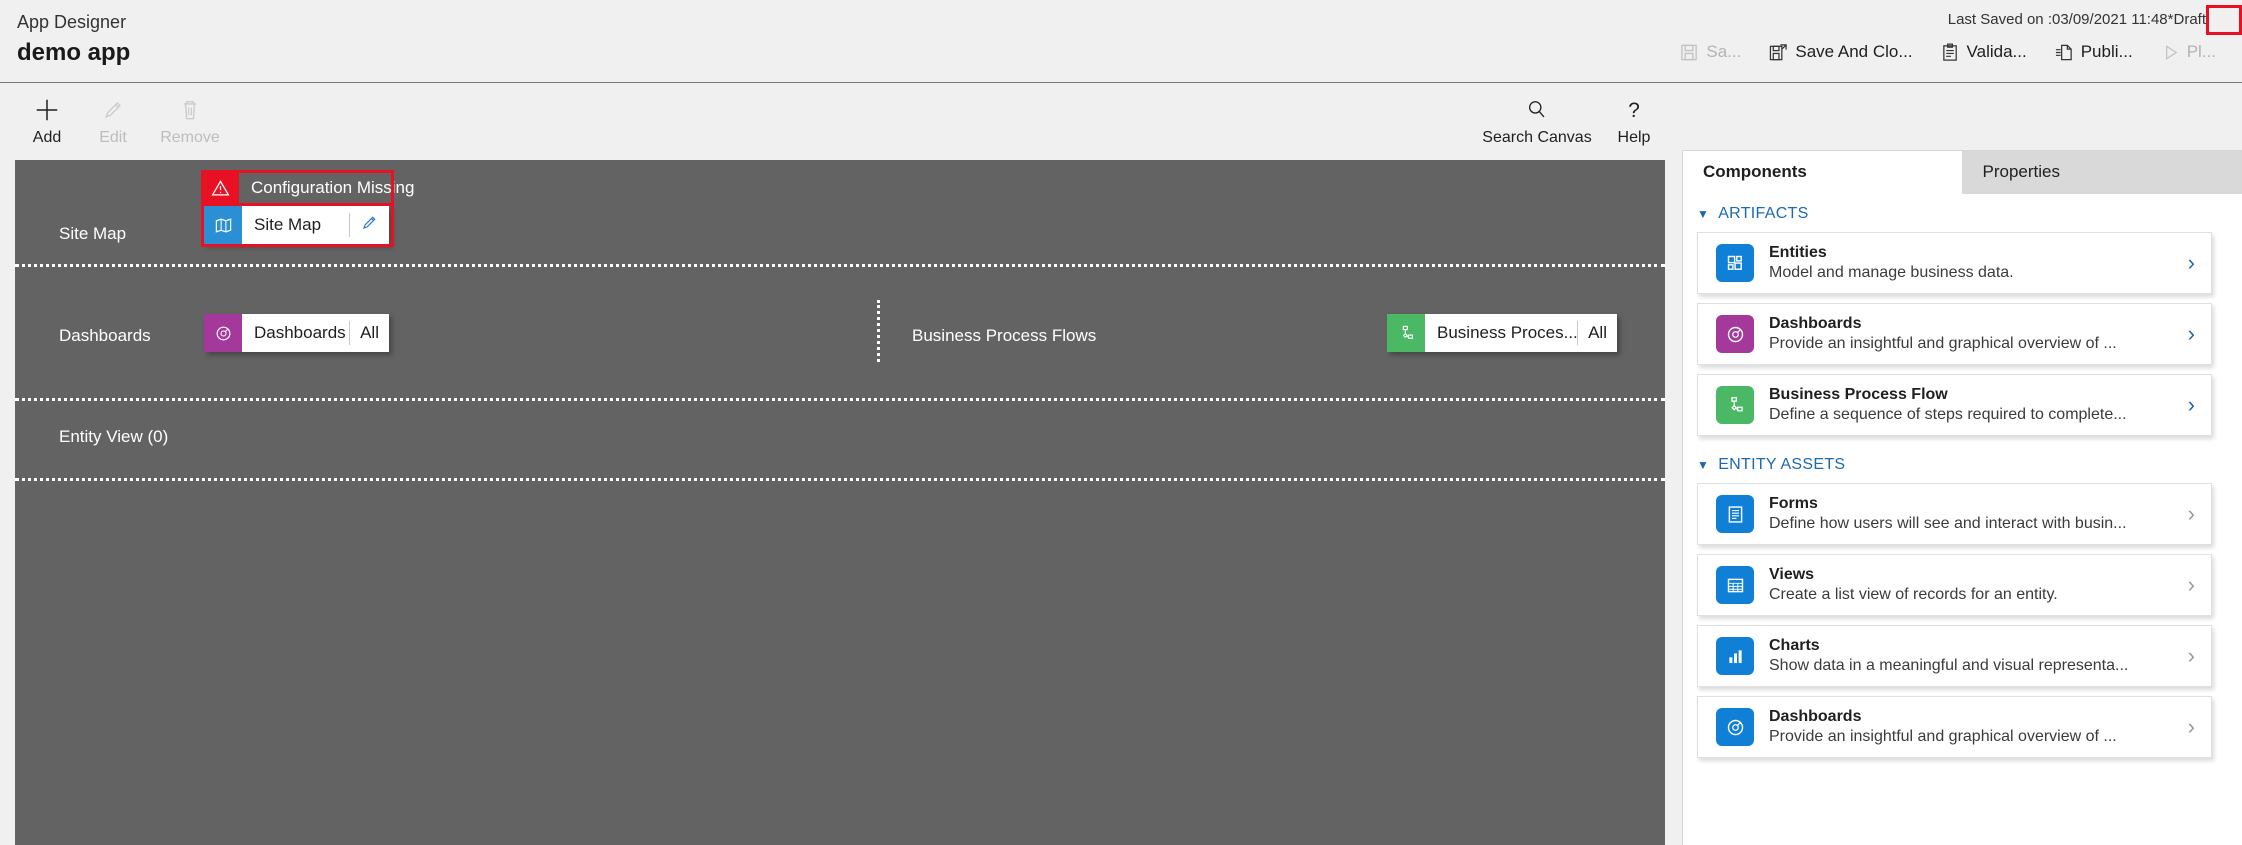  Describe the element at coordinates (300, 332) in the screenshot. I see `dashboards-tile-name: Dashboards` at that location.